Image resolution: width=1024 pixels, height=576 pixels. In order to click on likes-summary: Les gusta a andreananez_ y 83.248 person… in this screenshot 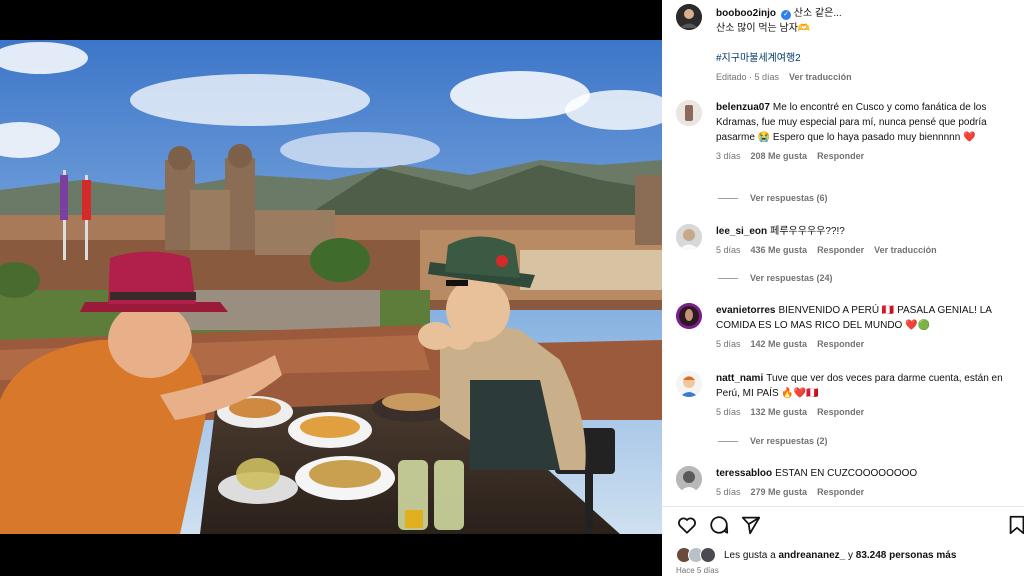, I will do `click(816, 555)`.